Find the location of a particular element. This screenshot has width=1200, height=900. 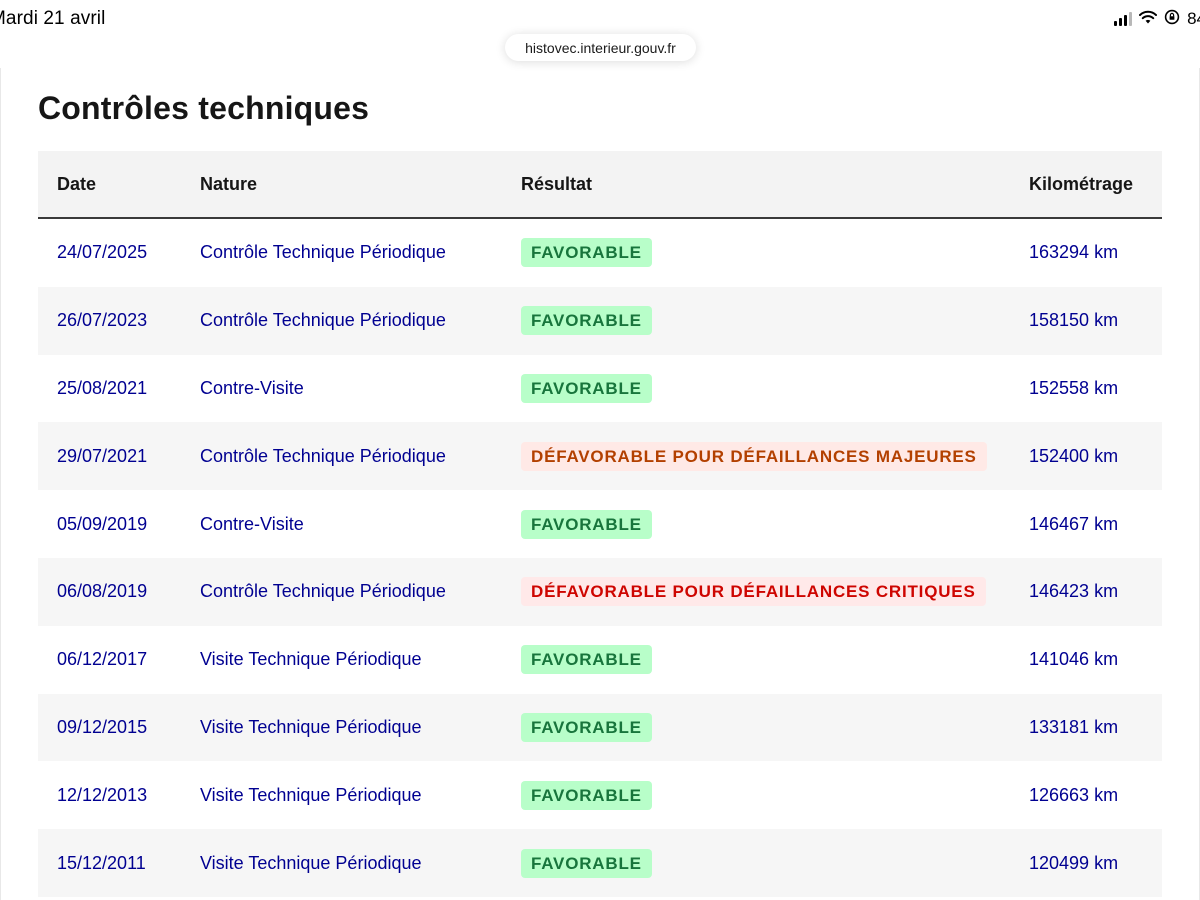

result-badge: DÉFAVORABLE POUR DÉFAILLANCES MAJEURES is located at coordinates (754, 456).